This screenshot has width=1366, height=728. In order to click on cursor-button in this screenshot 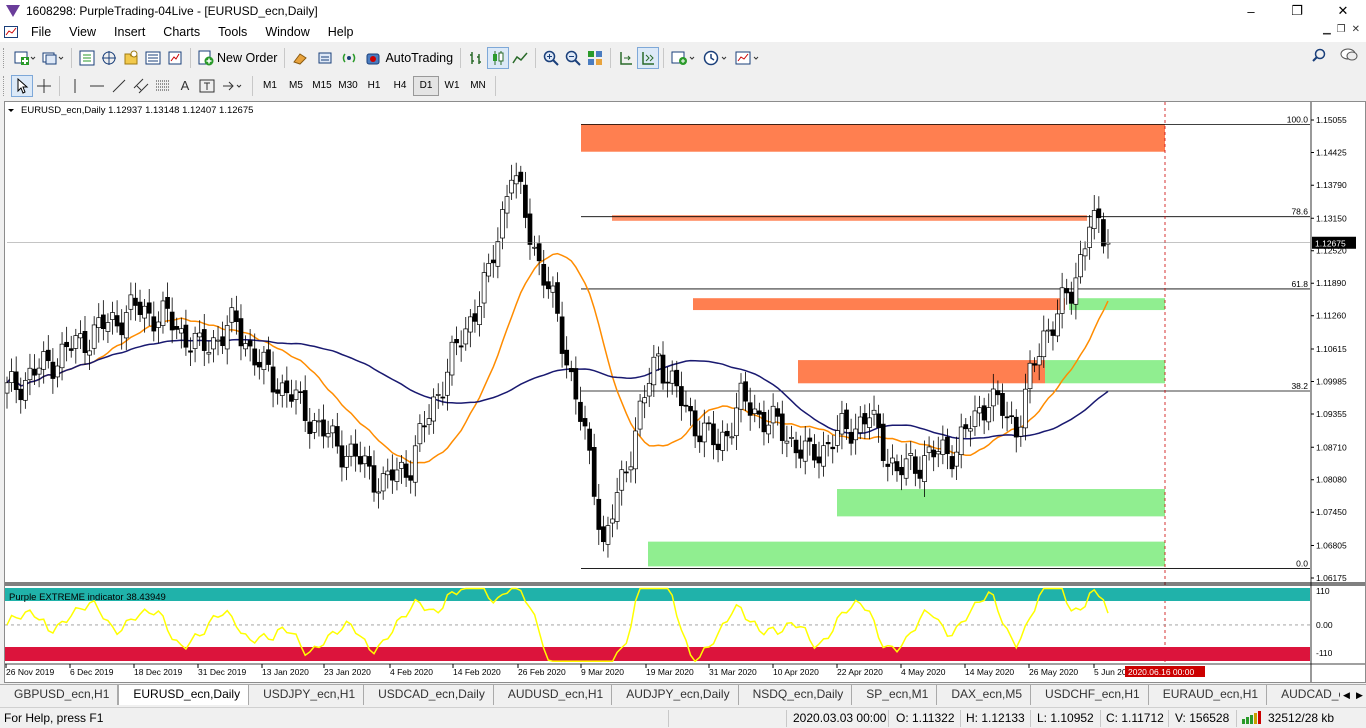, I will do `click(22, 85)`.